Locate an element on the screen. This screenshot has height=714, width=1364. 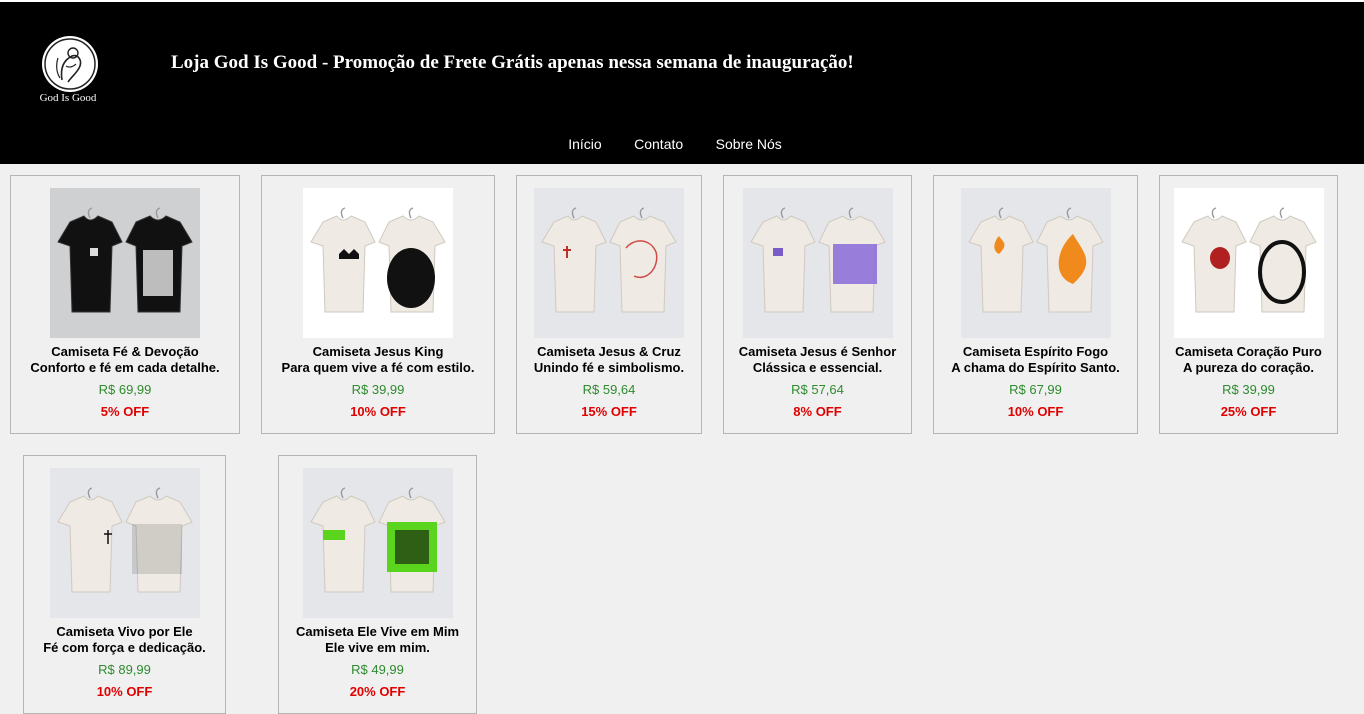
product-discount: 20% OFF is located at coordinates (377, 691).